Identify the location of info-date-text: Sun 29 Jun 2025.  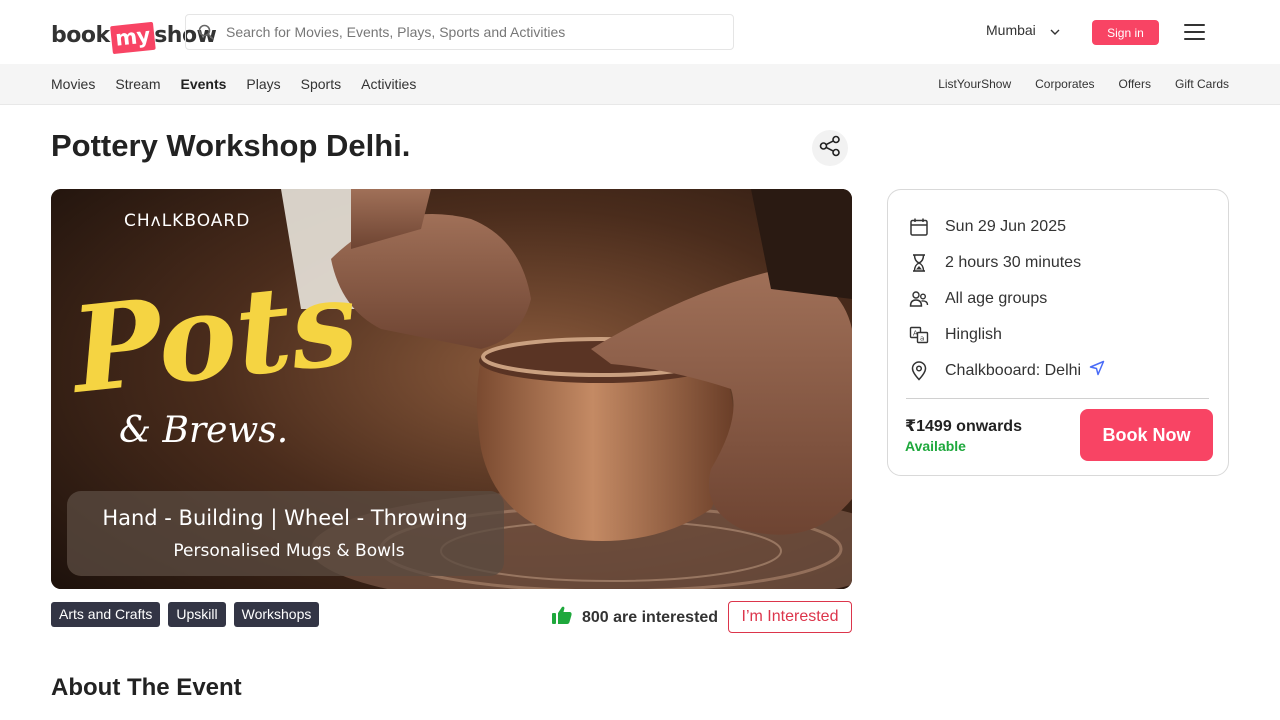
(1005, 226).